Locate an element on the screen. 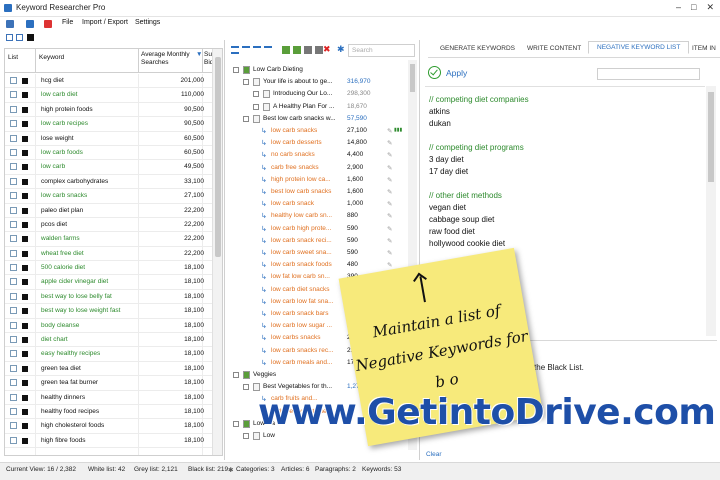 This screenshot has height=480, width=720. table-row: diet chart 18,100 is located at coordinates (113, 340).